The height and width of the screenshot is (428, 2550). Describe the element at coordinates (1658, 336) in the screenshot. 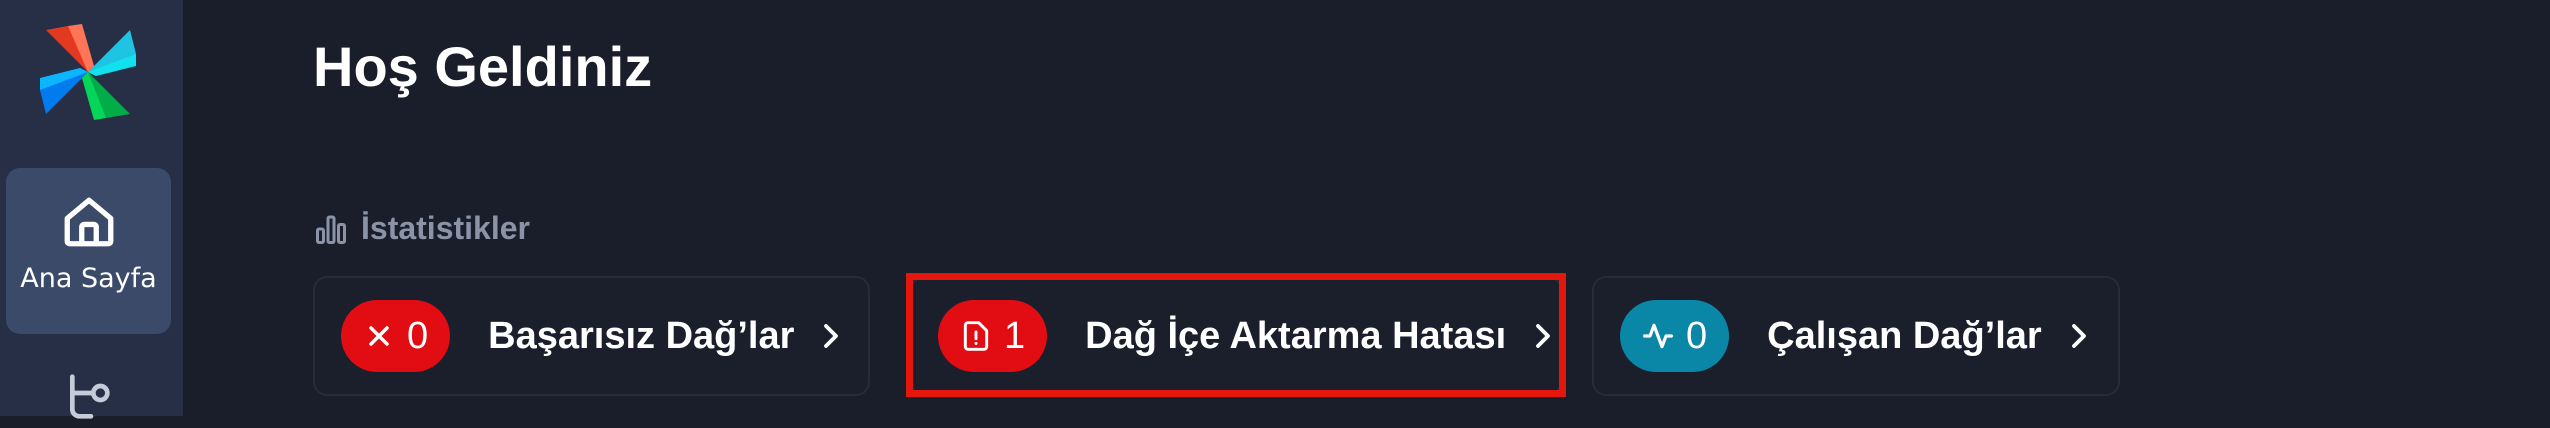

I see `activity-icon` at that location.